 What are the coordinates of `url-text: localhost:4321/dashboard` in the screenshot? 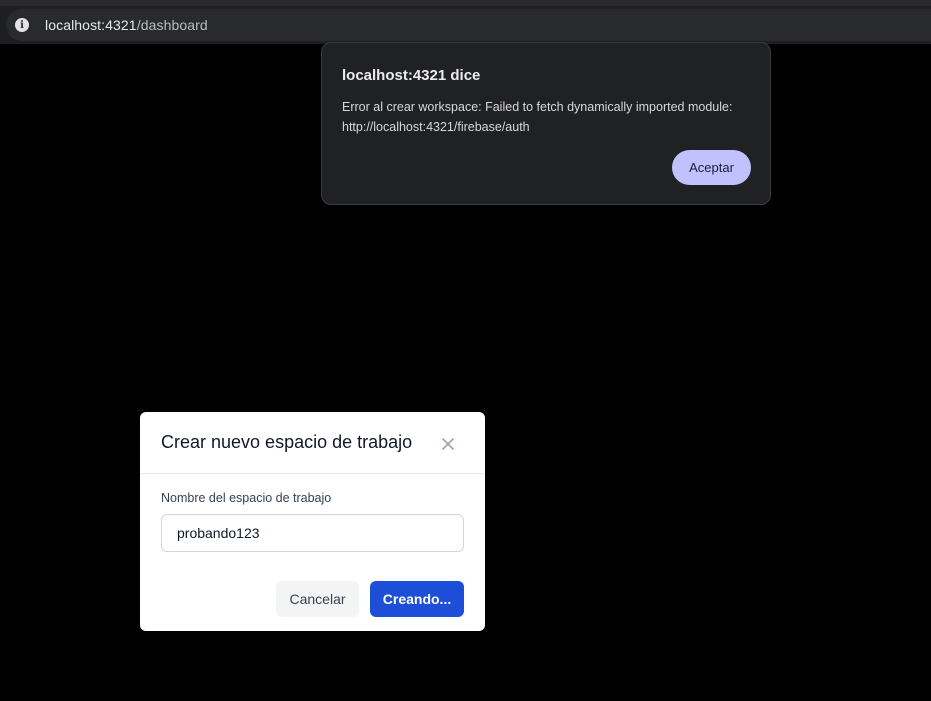 It's located at (126, 25).